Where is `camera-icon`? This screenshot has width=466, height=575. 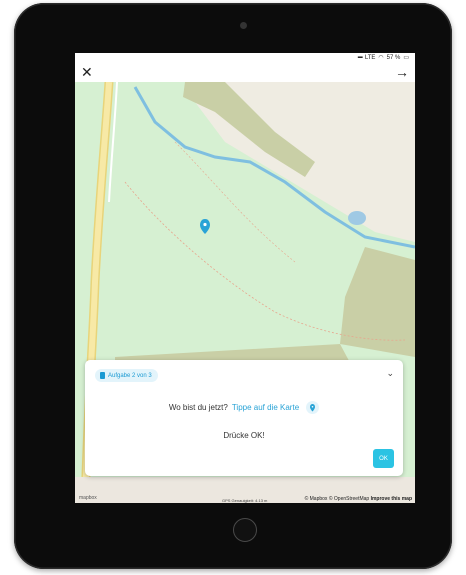 camera-icon is located at coordinates (243, 25).